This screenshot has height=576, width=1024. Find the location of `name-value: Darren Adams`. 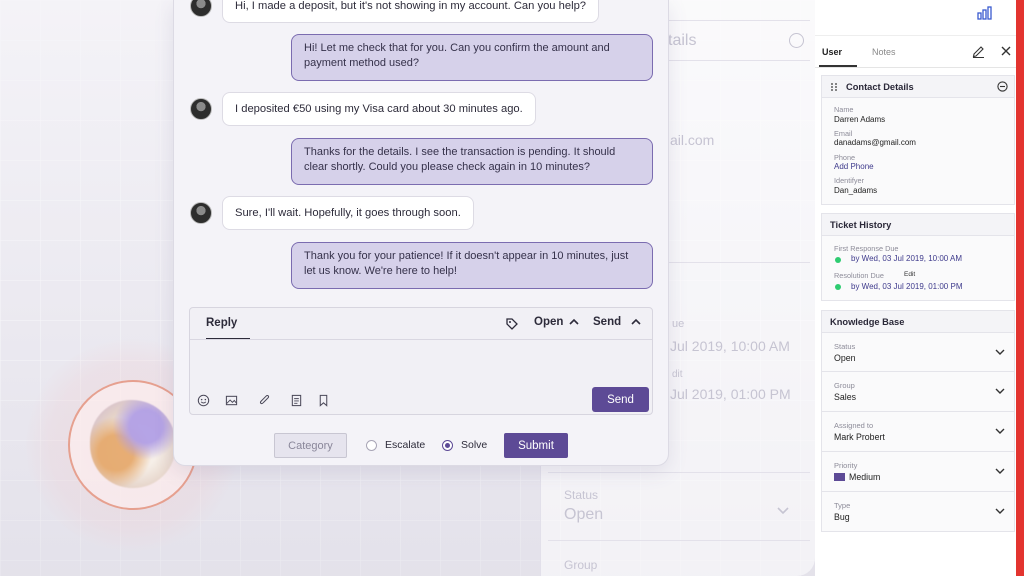

name-value: Darren Adams is located at coordinates (860, 119).